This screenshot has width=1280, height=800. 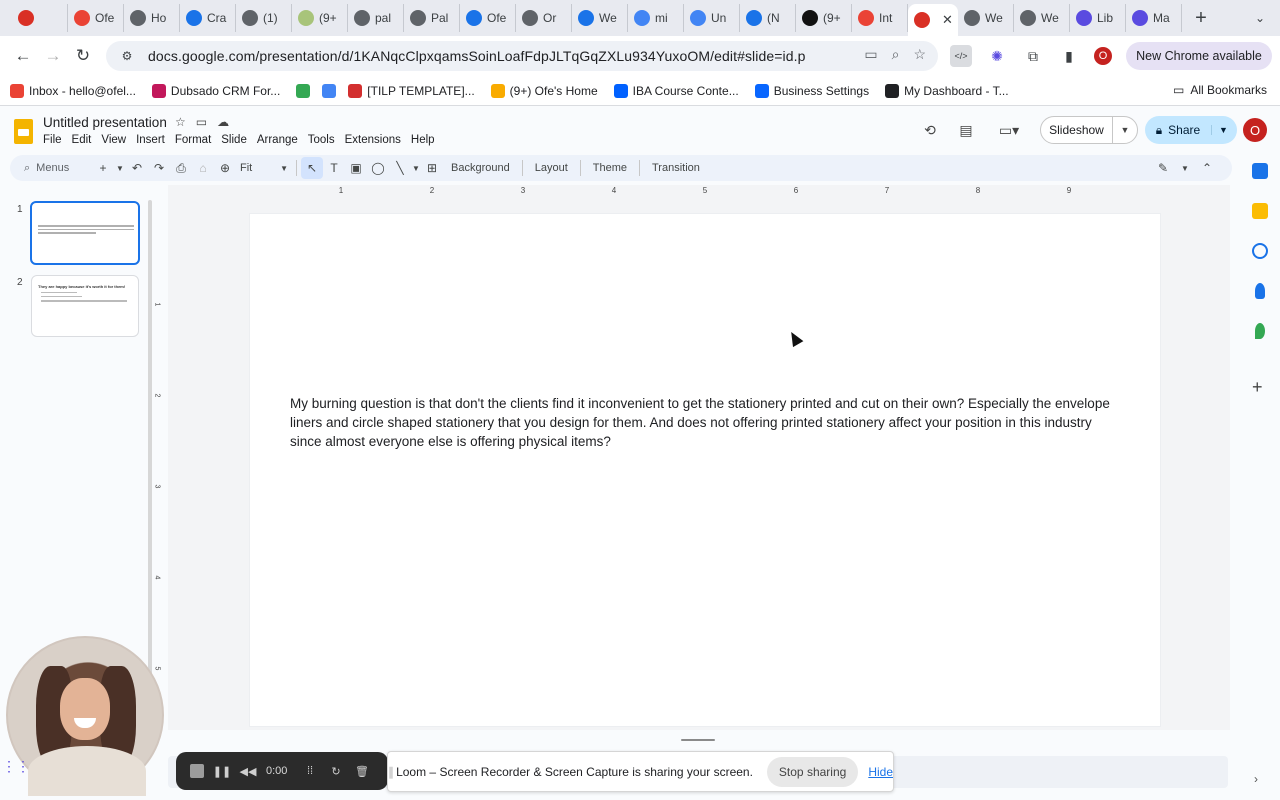 I want to click on menu-arrange: Arrange, so click(x=277, y=140).